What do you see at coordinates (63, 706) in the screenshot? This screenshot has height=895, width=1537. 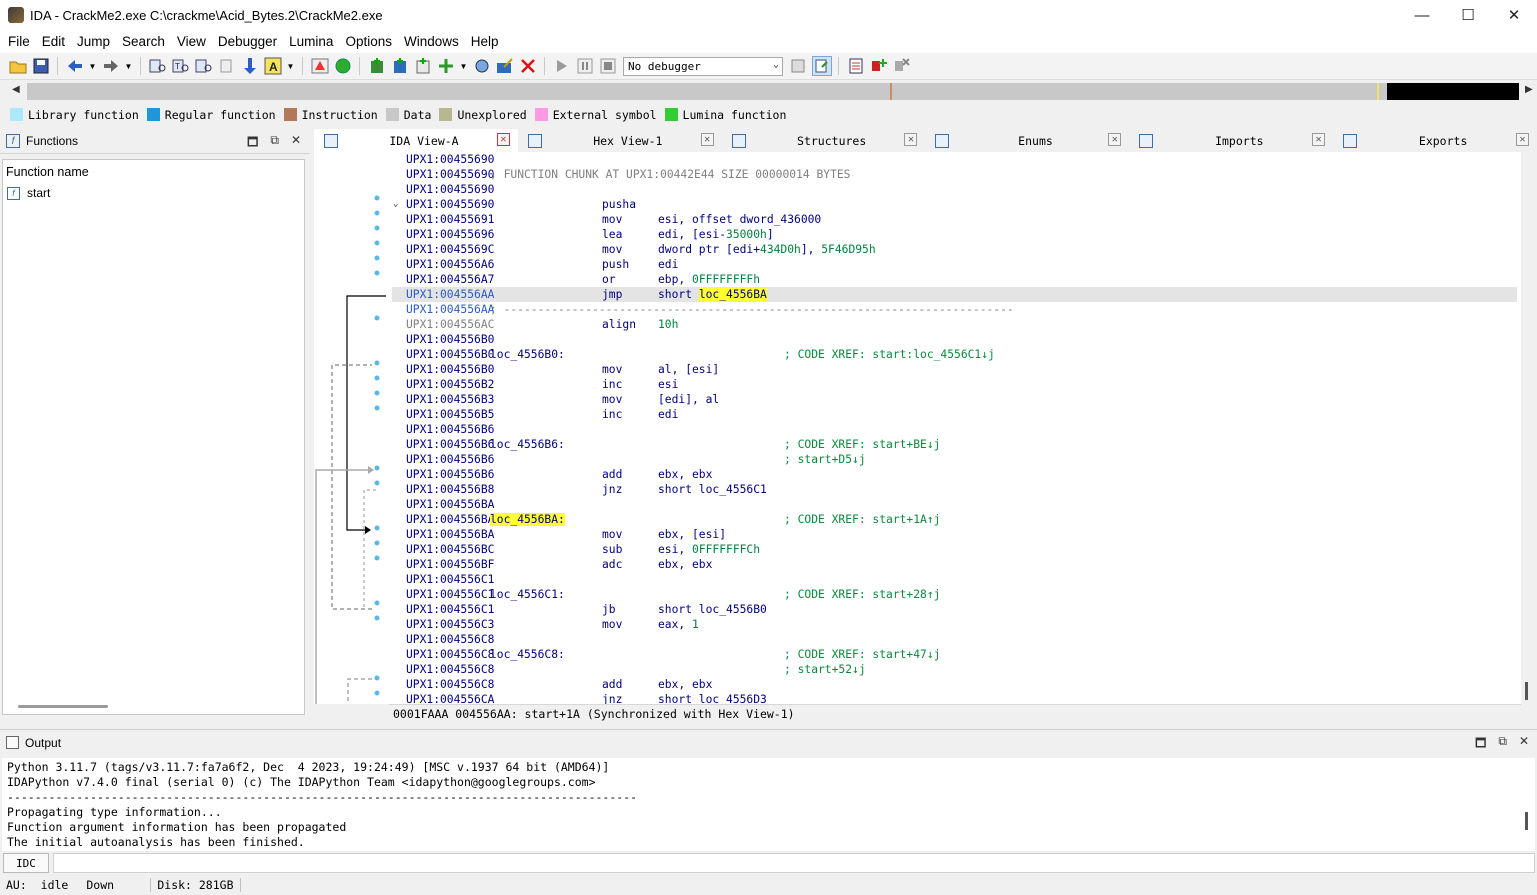 I see `horizontal-scrollbar` at bounding box center [63, 706].